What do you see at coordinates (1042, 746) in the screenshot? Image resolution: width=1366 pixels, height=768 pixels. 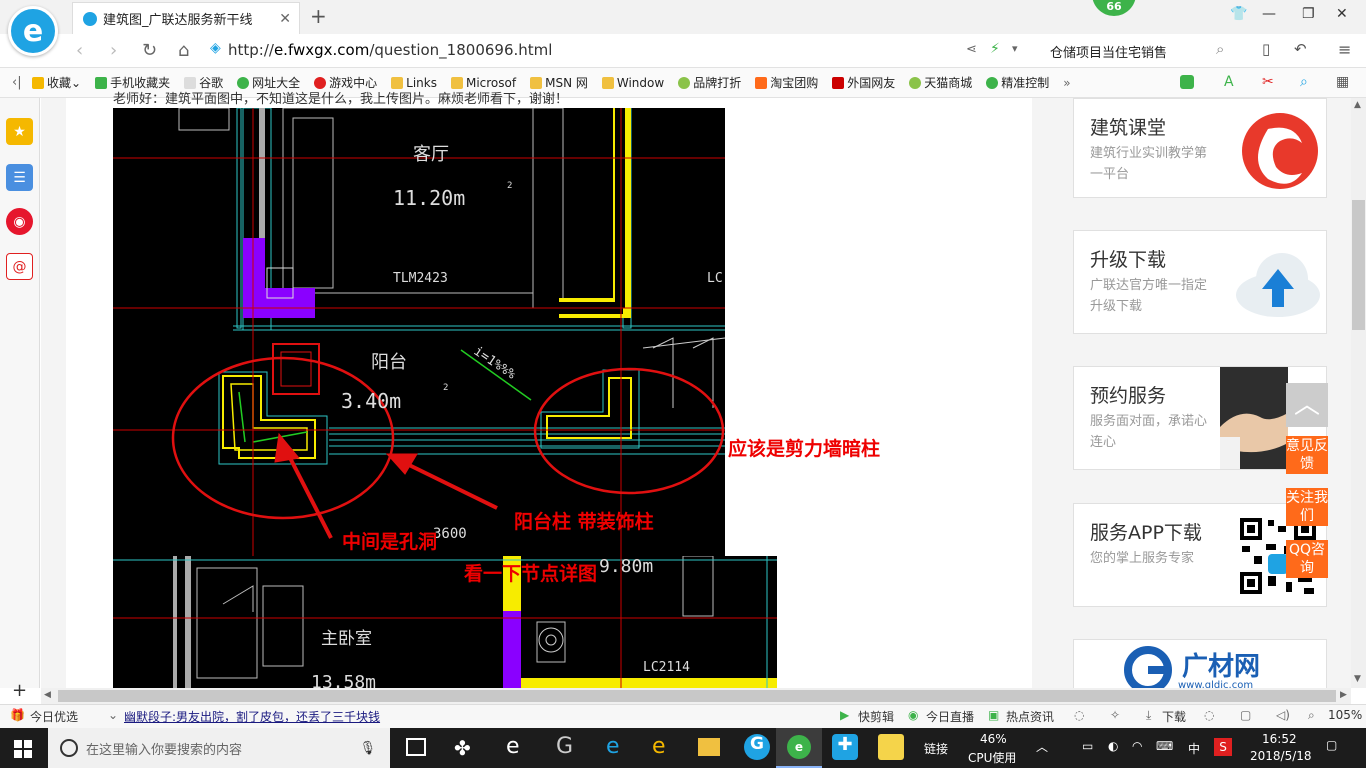 I see `tray-expand-icon: ︿` at bounding box center [1042, 746].